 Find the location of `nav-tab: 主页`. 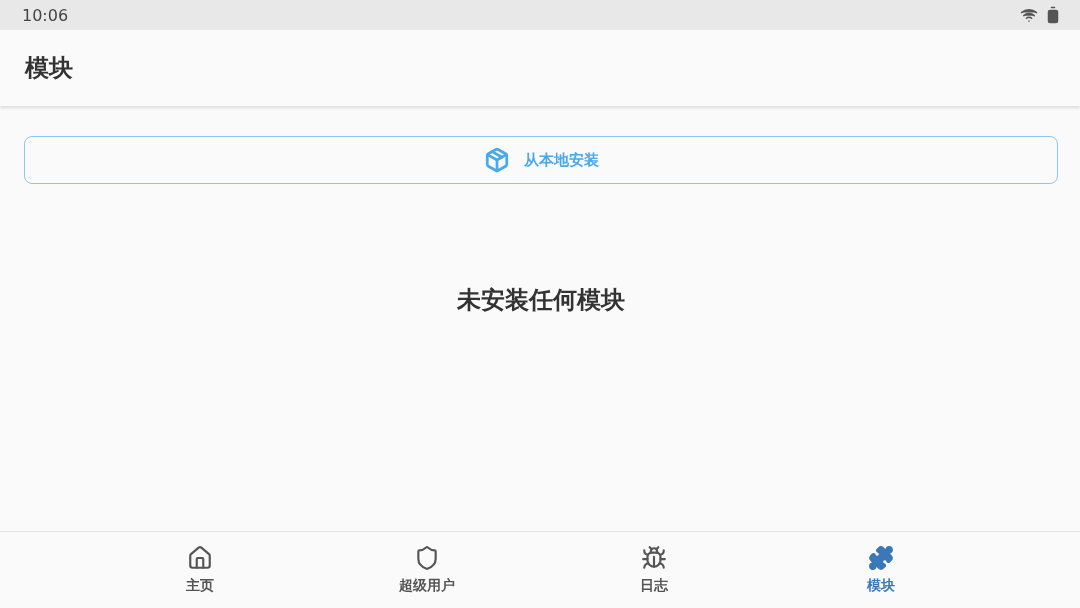

nav-tab: 主页 is located at coordinates (199, 570).